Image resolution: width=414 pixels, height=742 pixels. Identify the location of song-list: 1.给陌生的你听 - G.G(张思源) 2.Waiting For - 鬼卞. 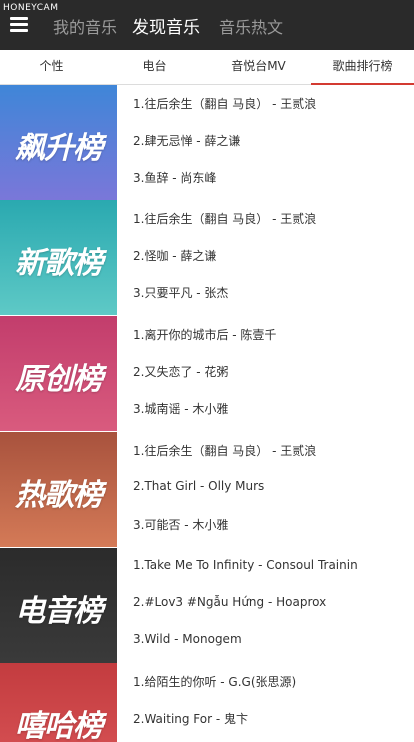
(270, 702).